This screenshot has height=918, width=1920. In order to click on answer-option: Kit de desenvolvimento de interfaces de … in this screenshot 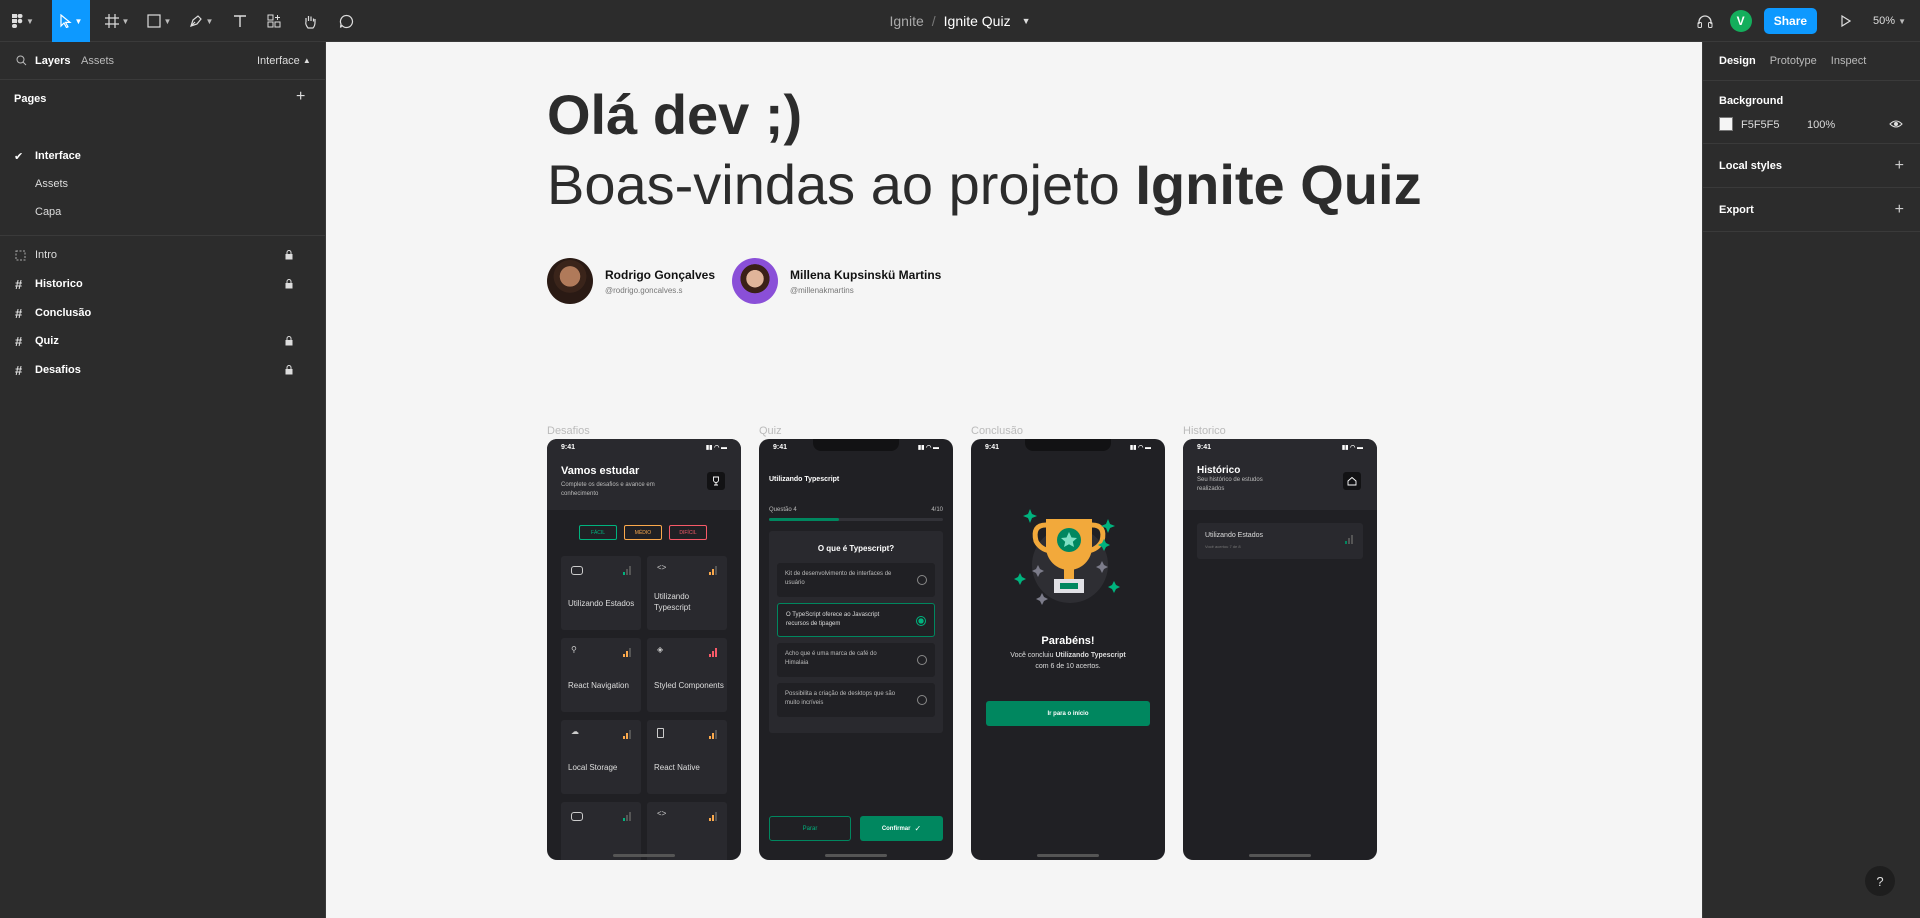, I will do `click(856, 580)`.